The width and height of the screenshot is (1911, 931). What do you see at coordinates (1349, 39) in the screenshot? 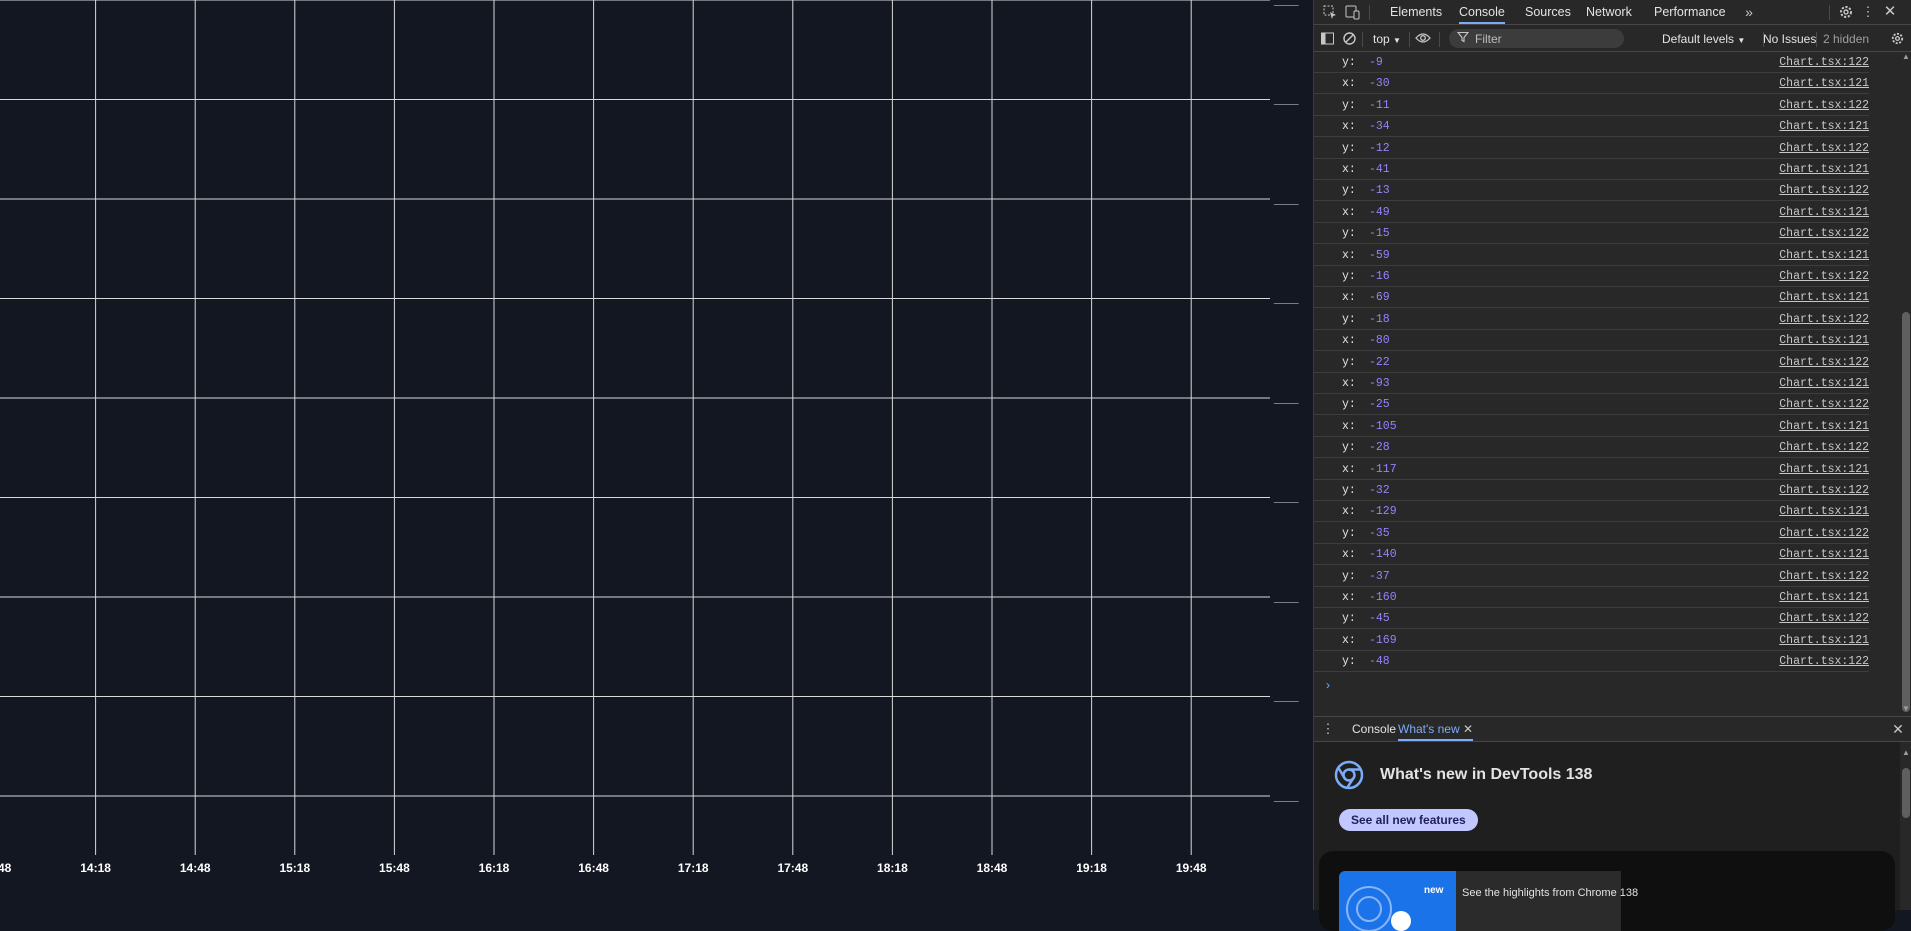
I see `clear-console-icon` at bounding box center [1349, 39].